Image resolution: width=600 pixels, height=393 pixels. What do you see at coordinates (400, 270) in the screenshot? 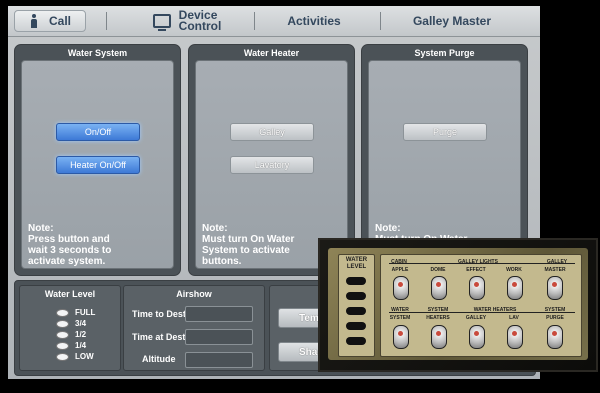
I see `hw-label: APPLE` at bounding box center [400, 270].